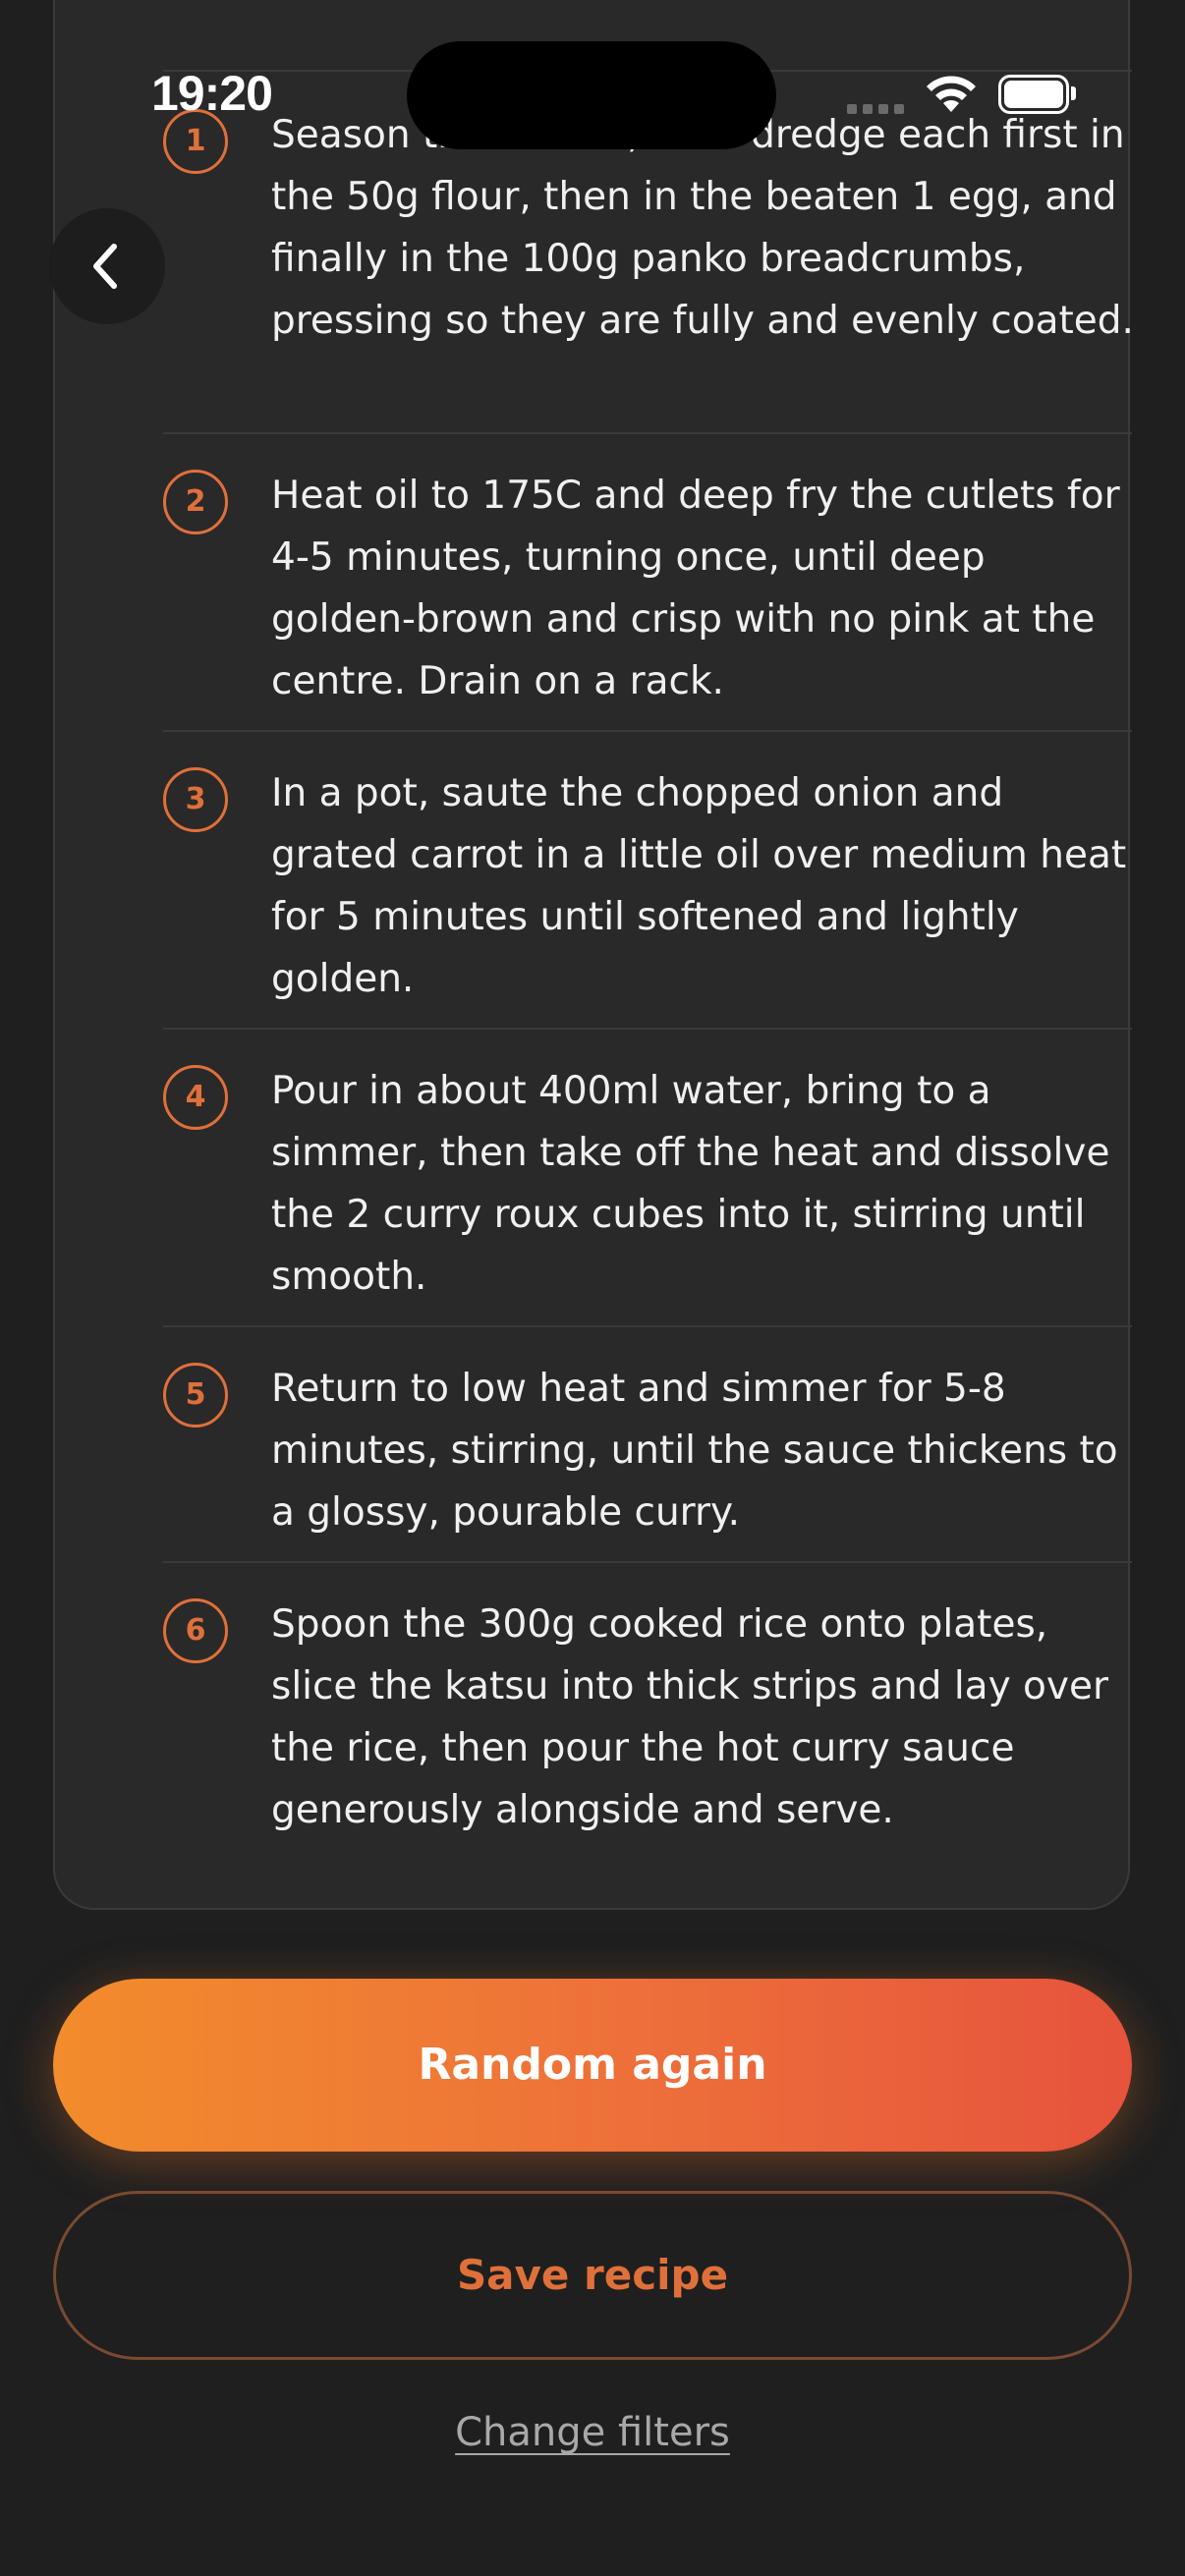  Describe the element at coordinates (592, 2275) in the screenshot. I see `save-recipe-button: Save recipe` at that location.